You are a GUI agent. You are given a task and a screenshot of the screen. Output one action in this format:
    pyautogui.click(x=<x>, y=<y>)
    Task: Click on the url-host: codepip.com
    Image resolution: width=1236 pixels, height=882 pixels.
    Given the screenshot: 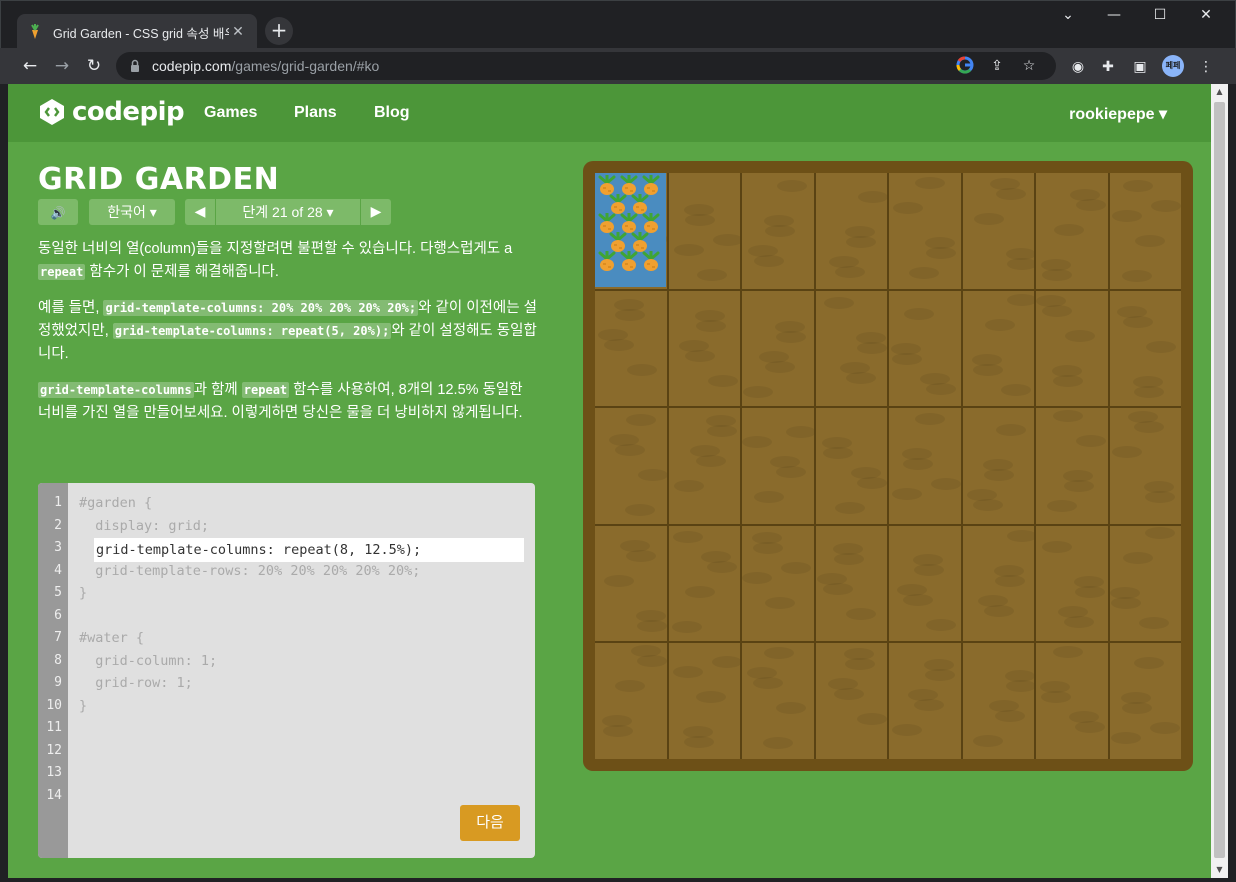 What is the action you would take?
    pyautogui.click(x=192, y=66)
    